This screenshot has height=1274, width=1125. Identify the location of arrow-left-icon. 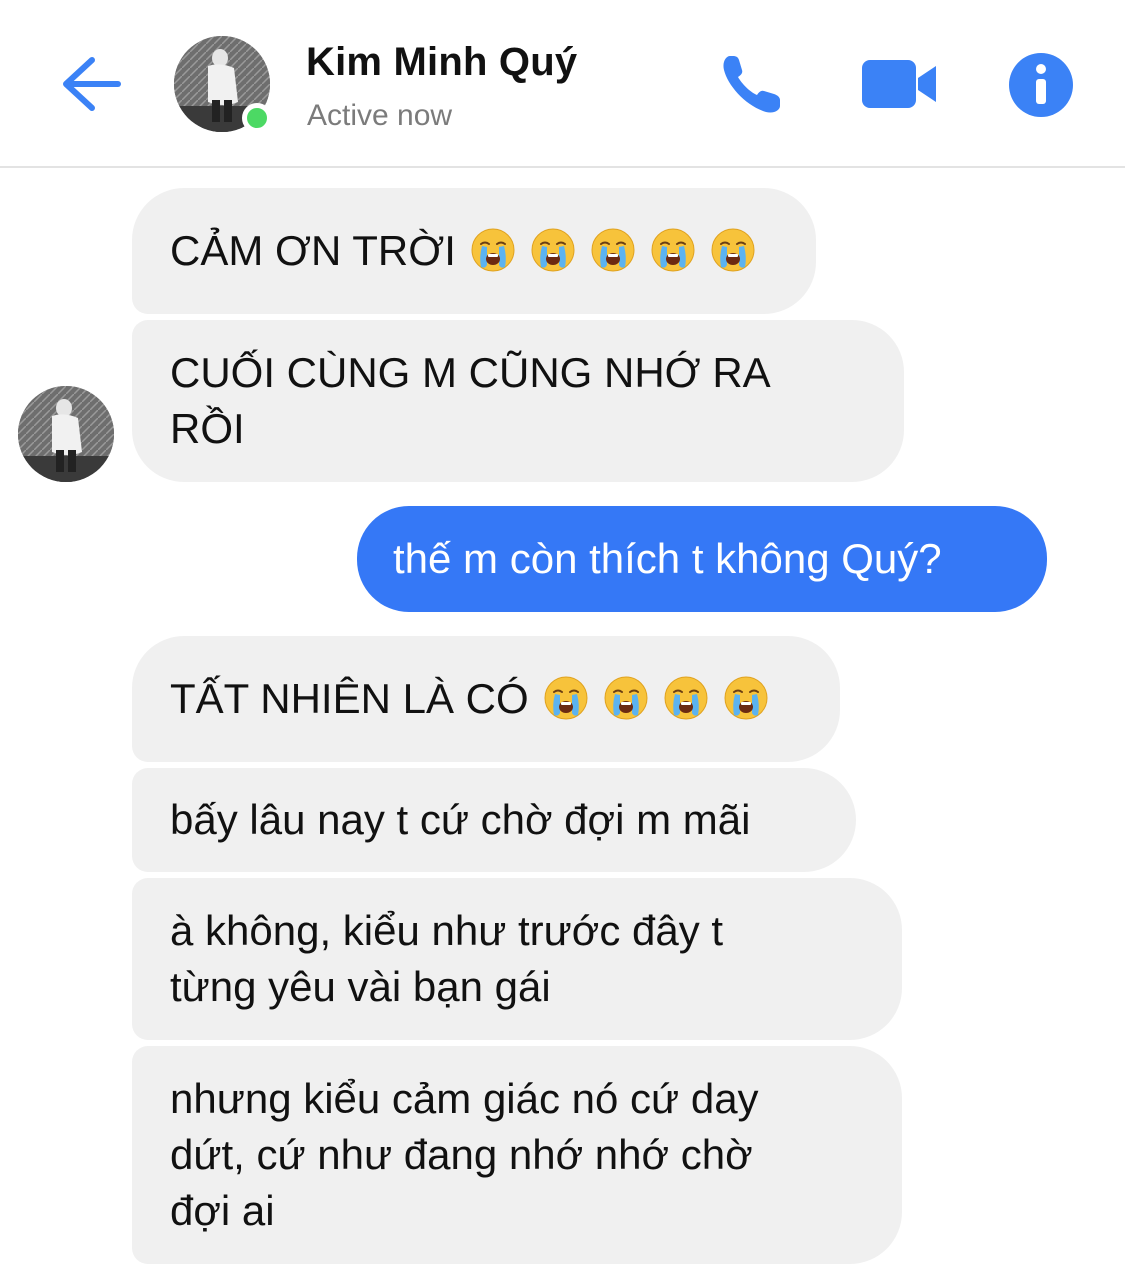
(92, 84).